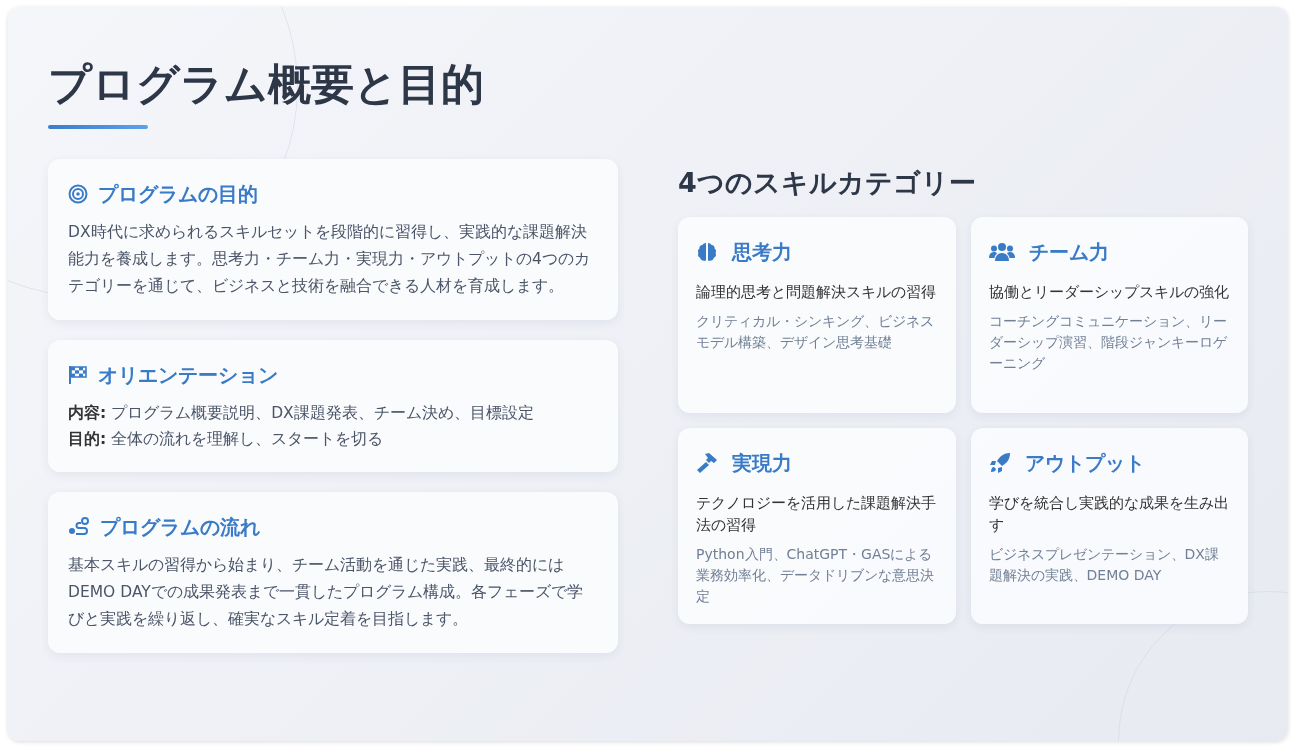 The image size is (1296, 749). I want to click on skill-description: 協働とリーダーシップスキルの強化, so click(1109, 292).